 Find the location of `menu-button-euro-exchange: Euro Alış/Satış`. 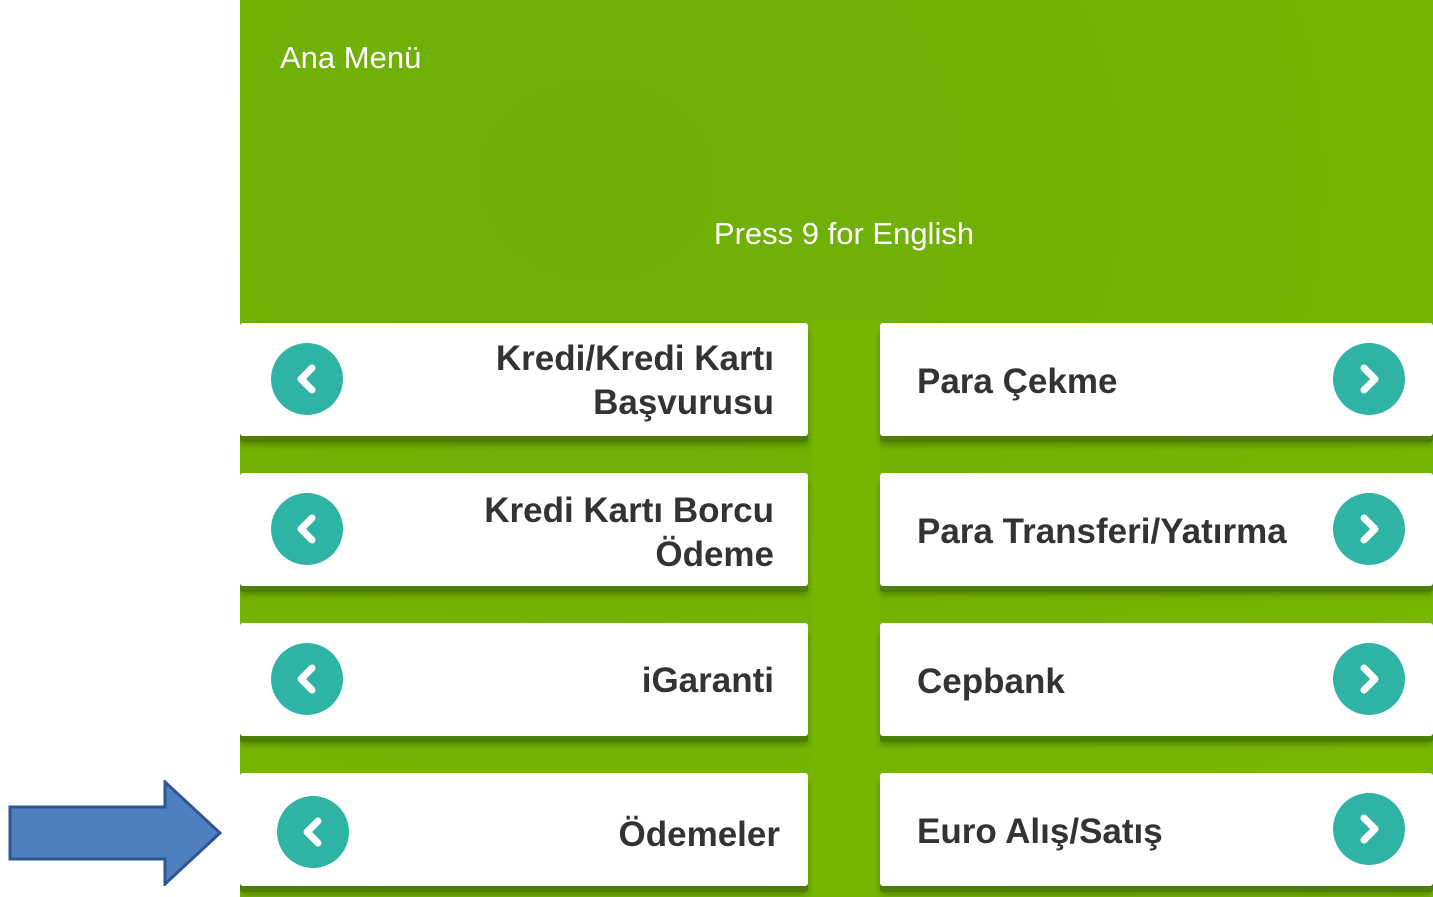

menu-button-euro-exchange: Euro Alış/Satış is located at coordinates (1156, 829).